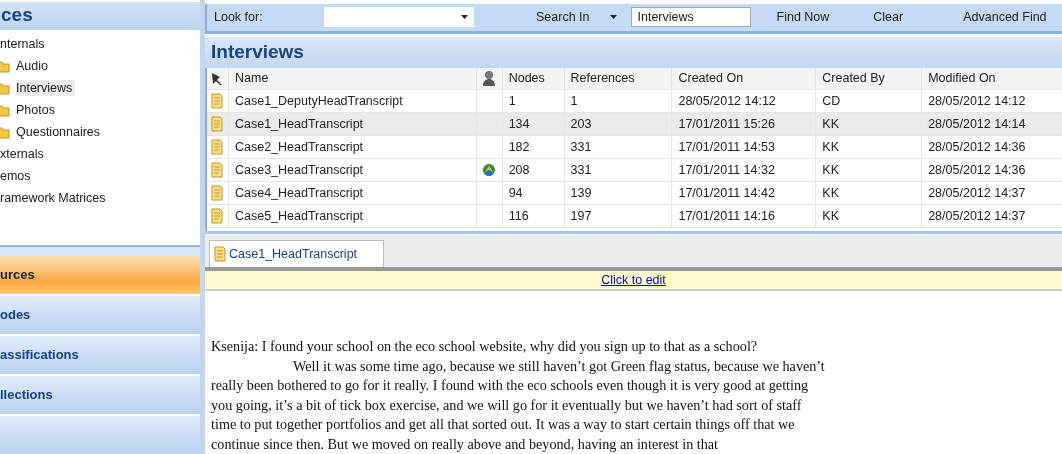  I want to click on table-cell: 203, so click(618, 123).